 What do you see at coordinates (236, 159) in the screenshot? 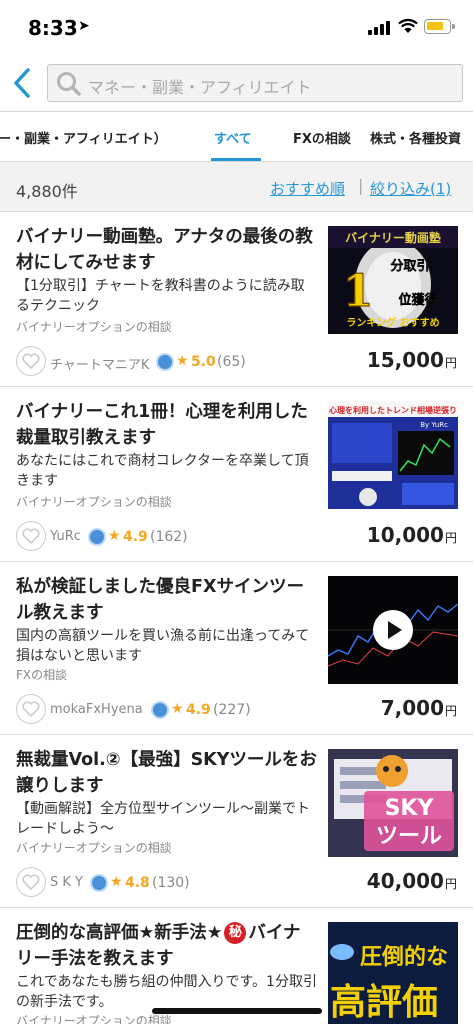
I see `active-tab-indicator` at bounding box center [236, 159].